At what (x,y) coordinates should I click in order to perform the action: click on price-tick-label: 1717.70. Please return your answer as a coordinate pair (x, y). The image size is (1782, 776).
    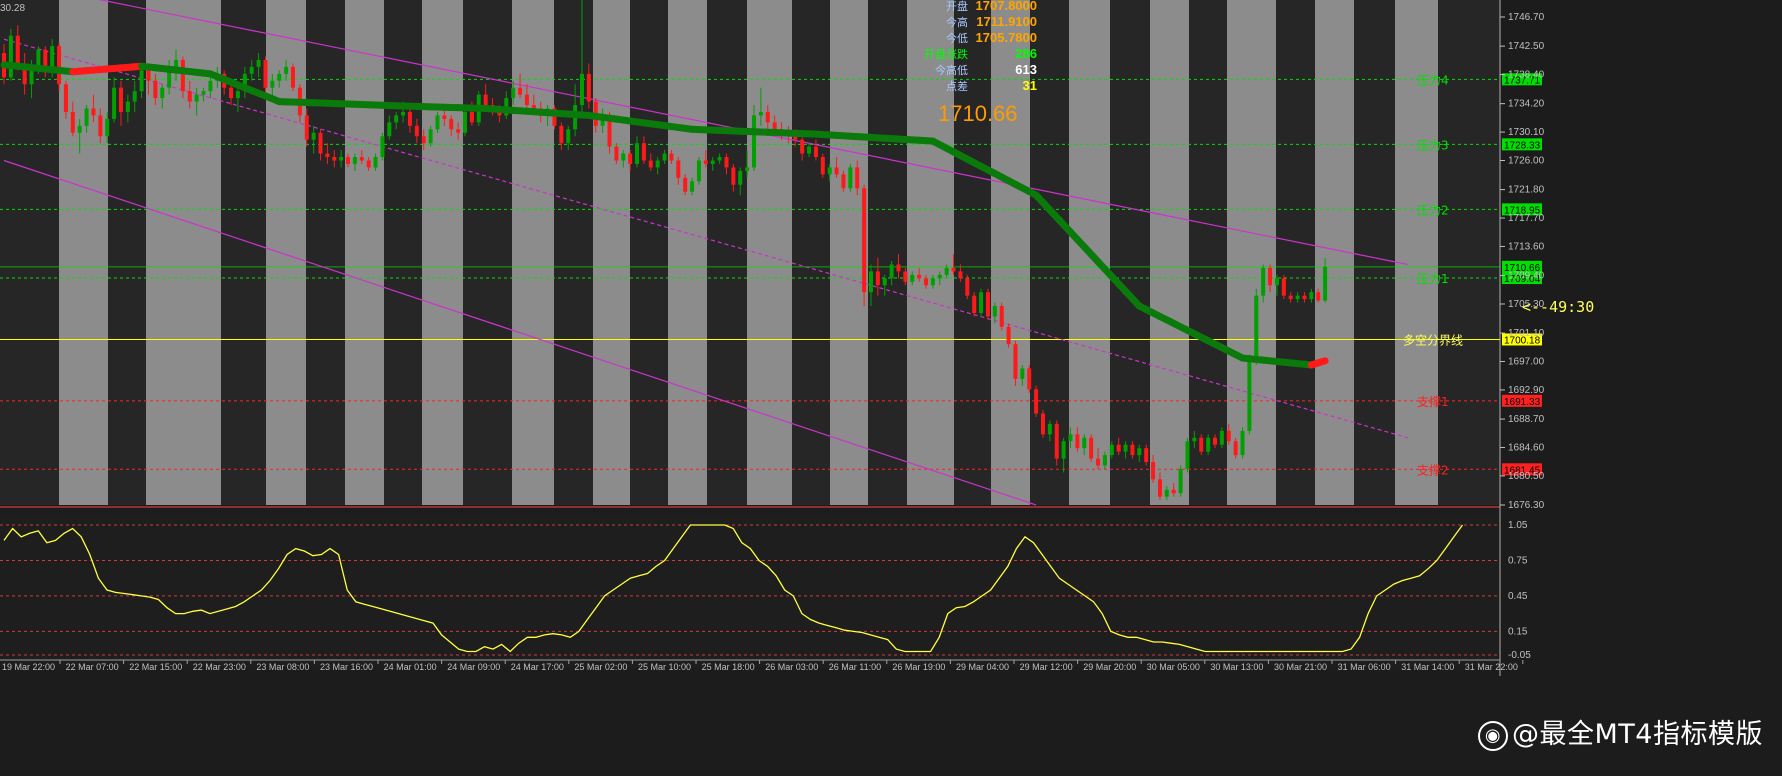
    Looking at the image, I should click on (1526, 218).